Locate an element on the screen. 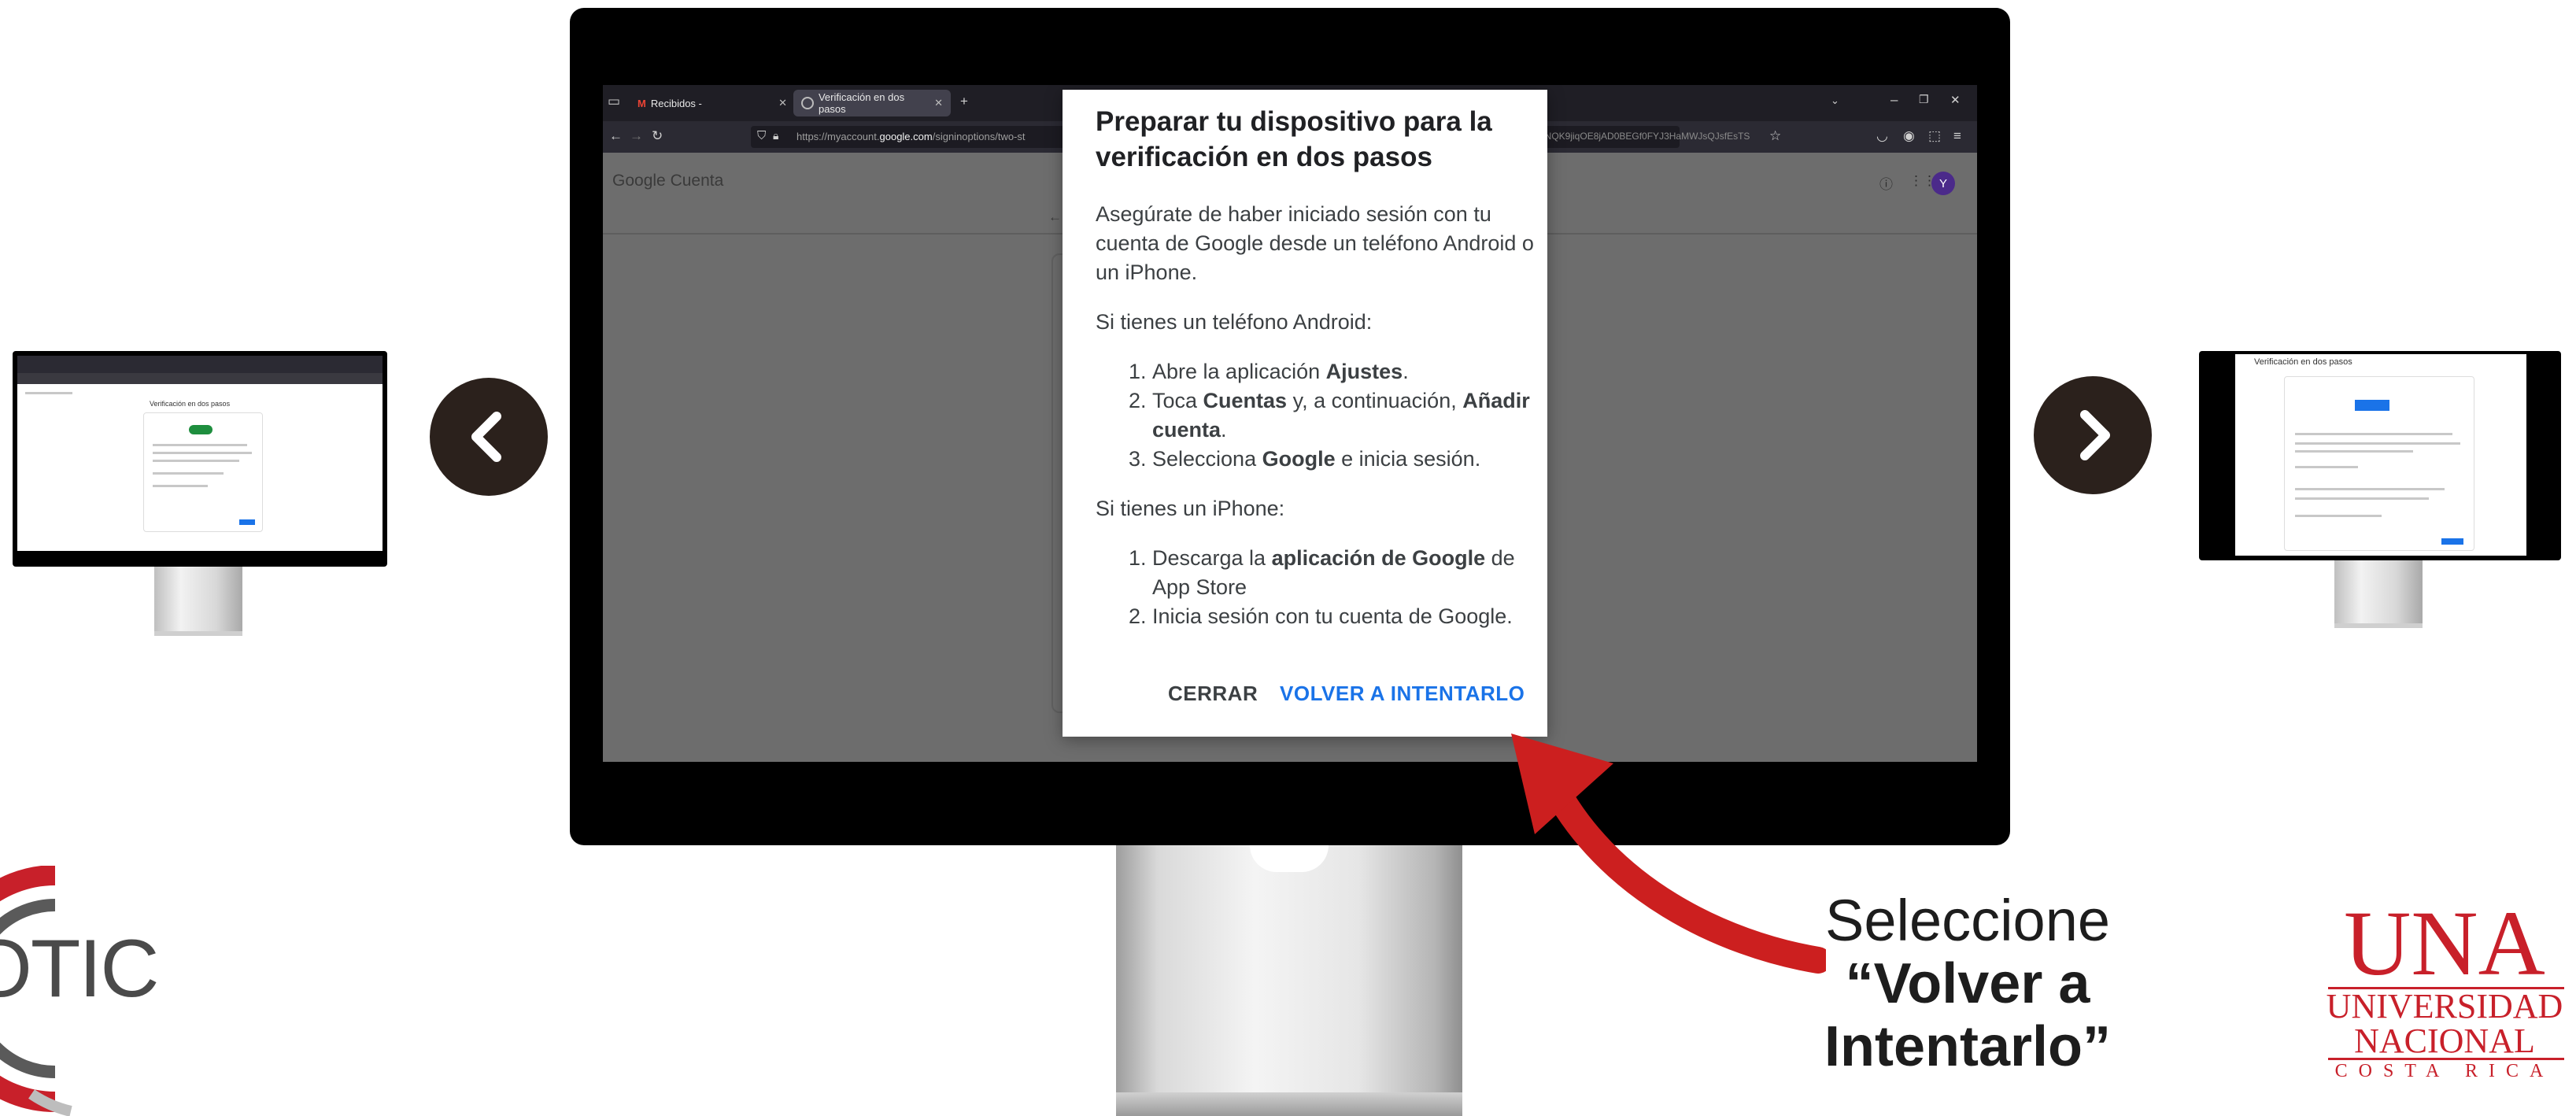 The width and height of the screenshot is (2576, 1116). previous-arrow-button is located at coordinates (489, 437).